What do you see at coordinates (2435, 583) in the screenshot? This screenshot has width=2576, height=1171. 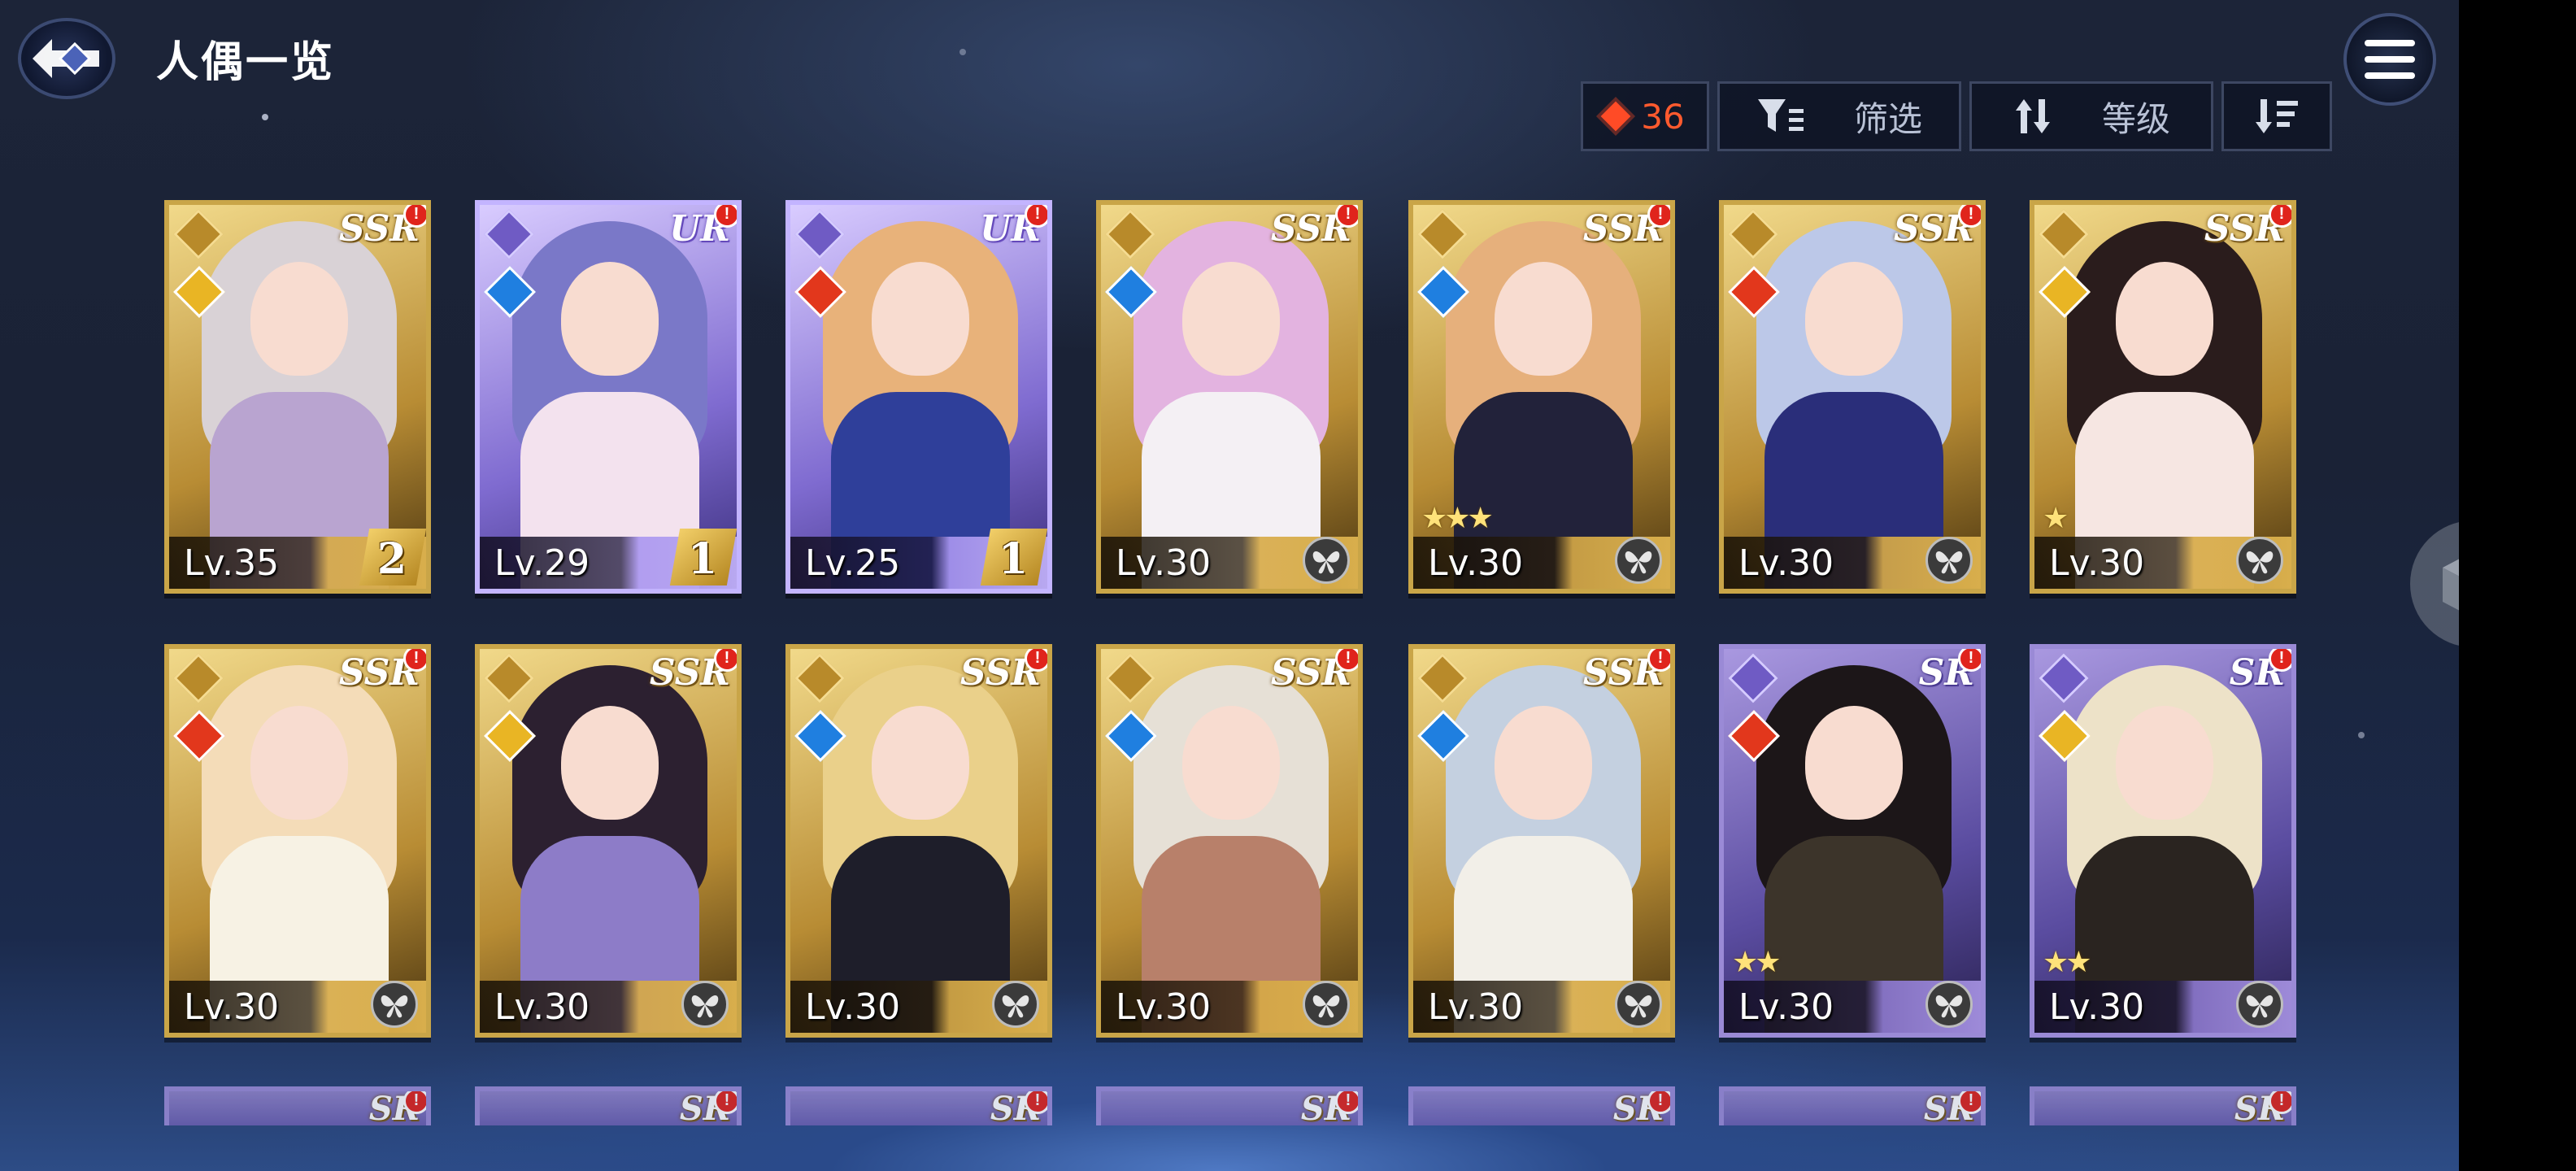 I see `cube-button` at bounding box center [2435, 583].